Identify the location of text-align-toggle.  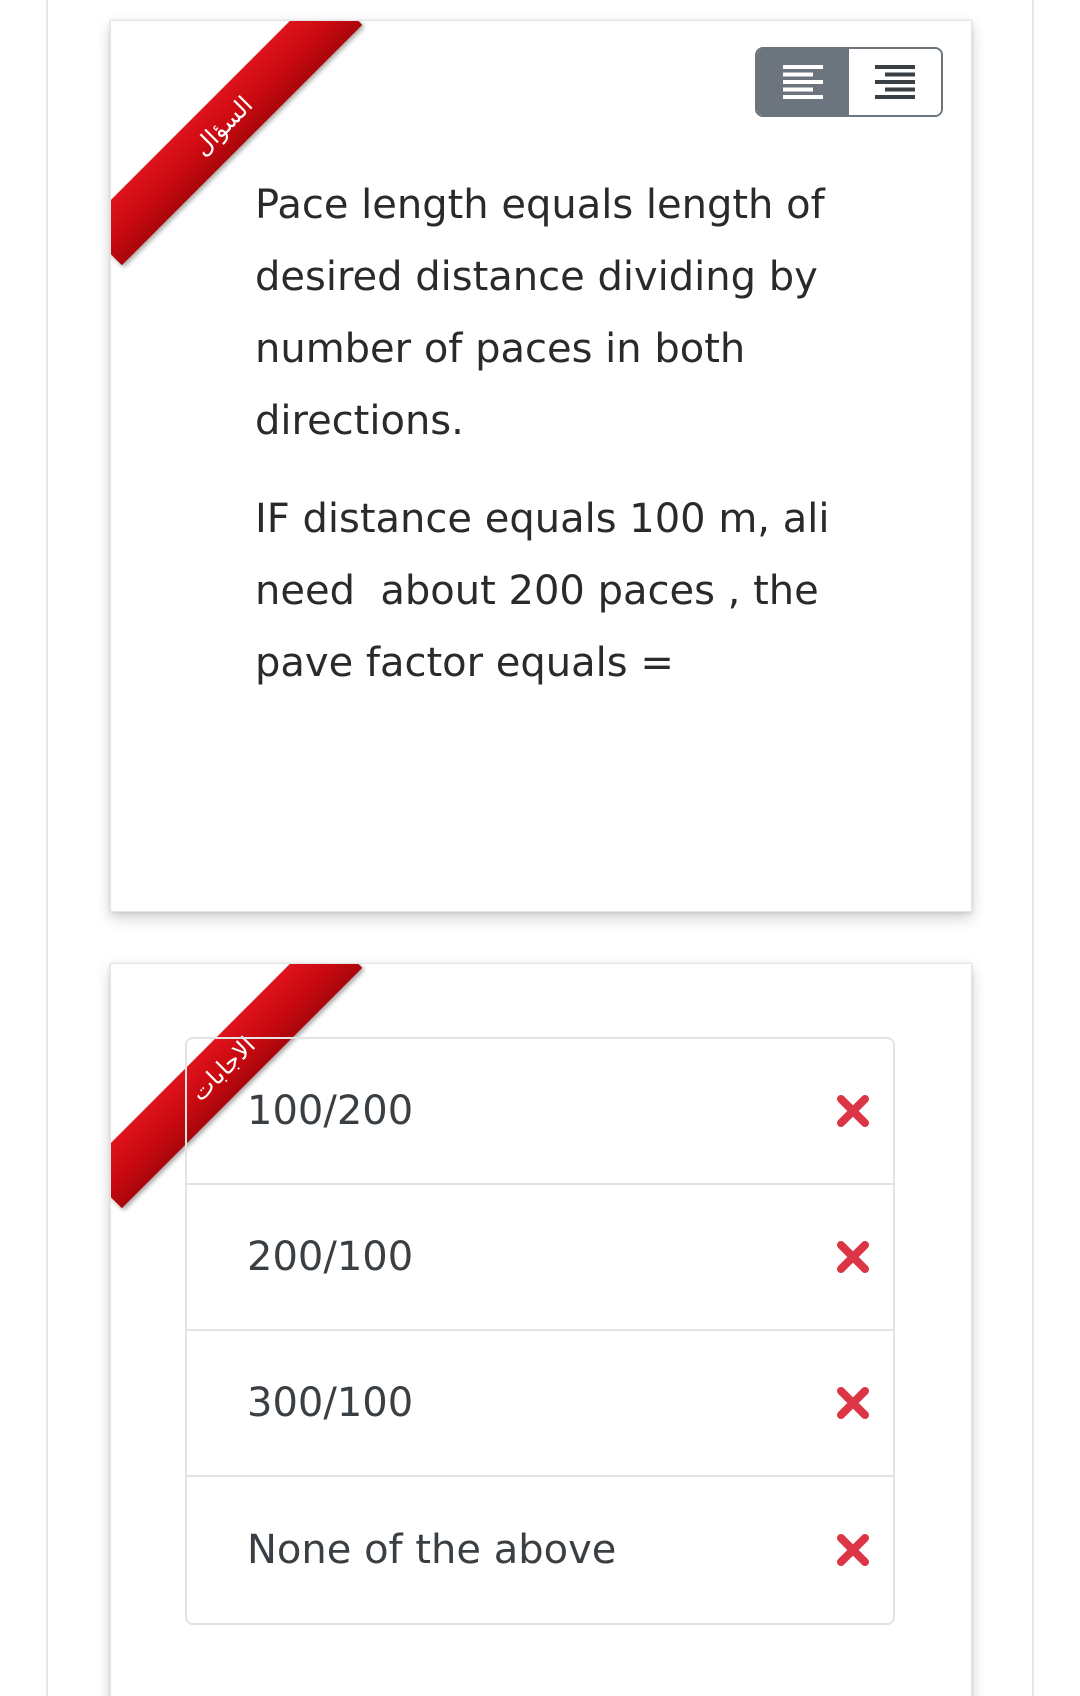
(849, 82).